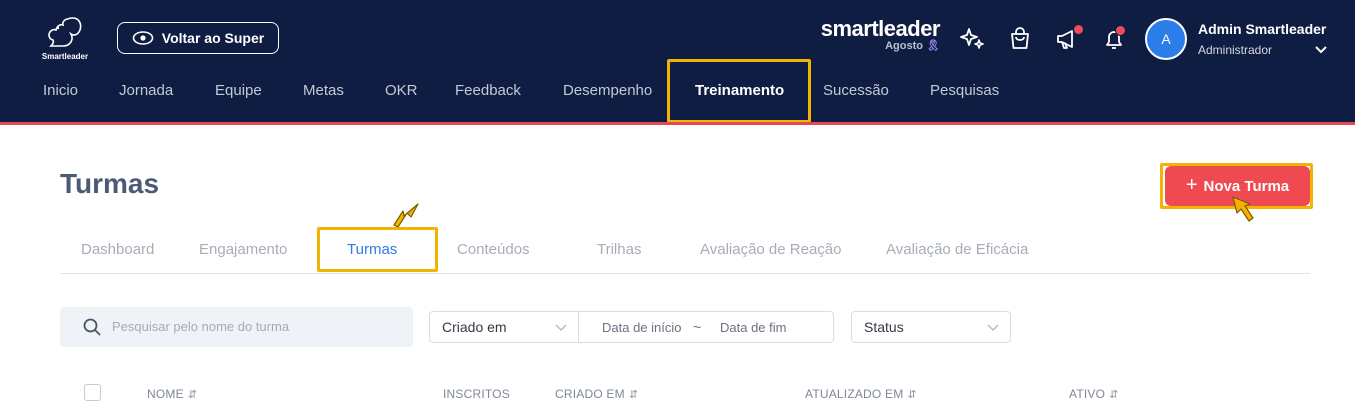 This screenshot has width=1355, height=414. What do you see at coordinates (238, 90) in the screenshot?
I see `nav-item-equipe: Equipe` at bounding box center [238, 90].